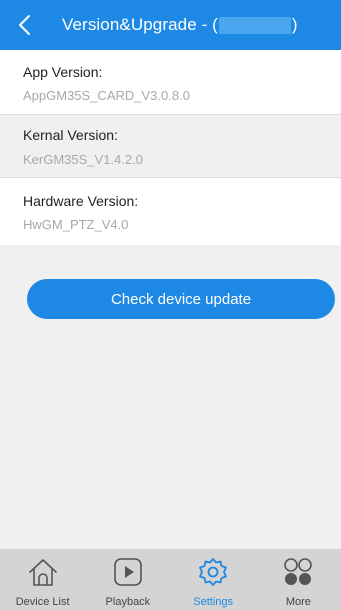 This screenshot has height=610, width=341. Describe the element at coordinates (83, 159) in the screenshot. I see `kernal-version-value: KerGM35S_V1.4.2.0` at that location.